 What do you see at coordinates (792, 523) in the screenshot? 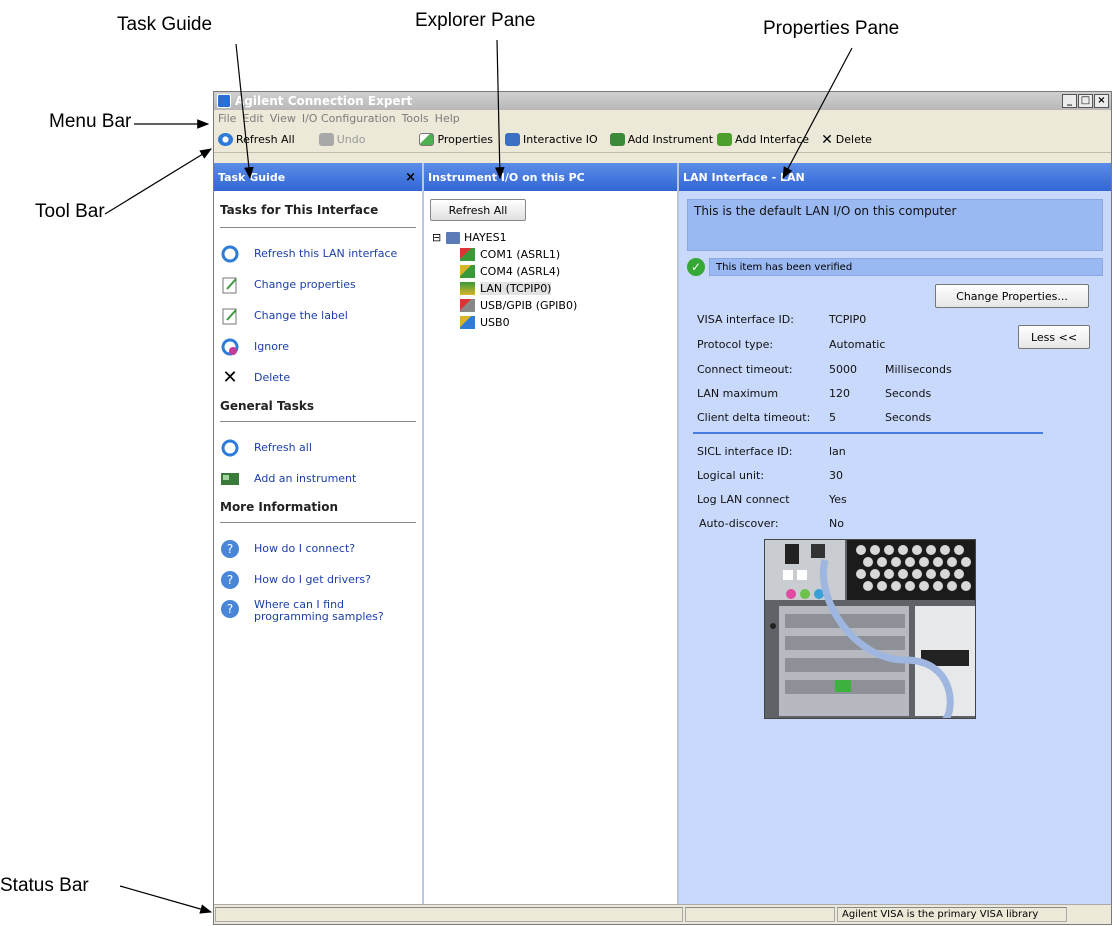
I see `prop-row: Auto-discover: No` at bounding box center [792, 523].